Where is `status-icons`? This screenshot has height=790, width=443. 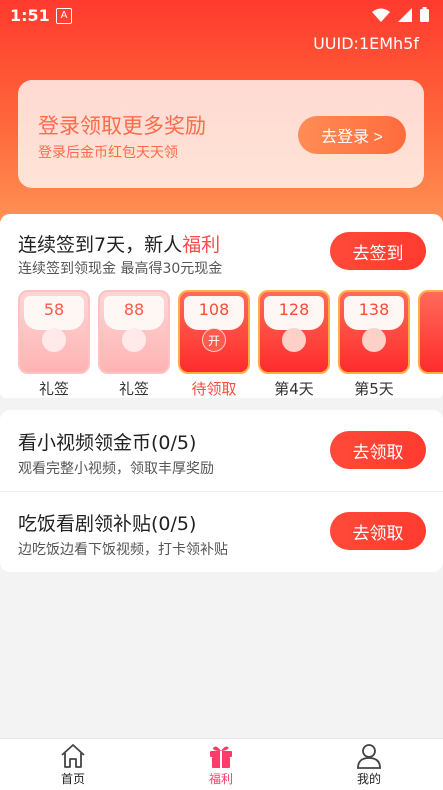
status-icons is located at coordinates (400, 14).